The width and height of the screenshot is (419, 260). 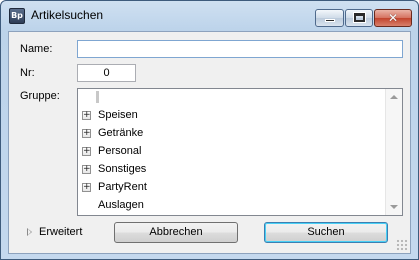 I want to click on cancel-button: Abbrechen, so click(x=176, y=232).